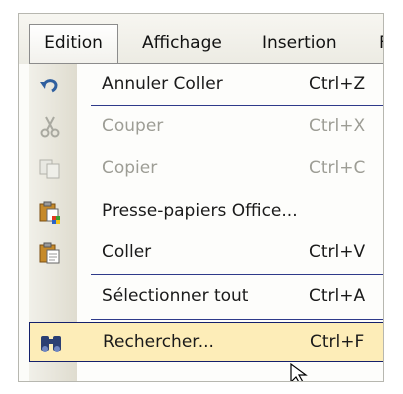 The height and width of the screenshot is (394, 403). I want to click on menu-item-rechercher: Rechercher... Ctrl+F, so click(206, 342).